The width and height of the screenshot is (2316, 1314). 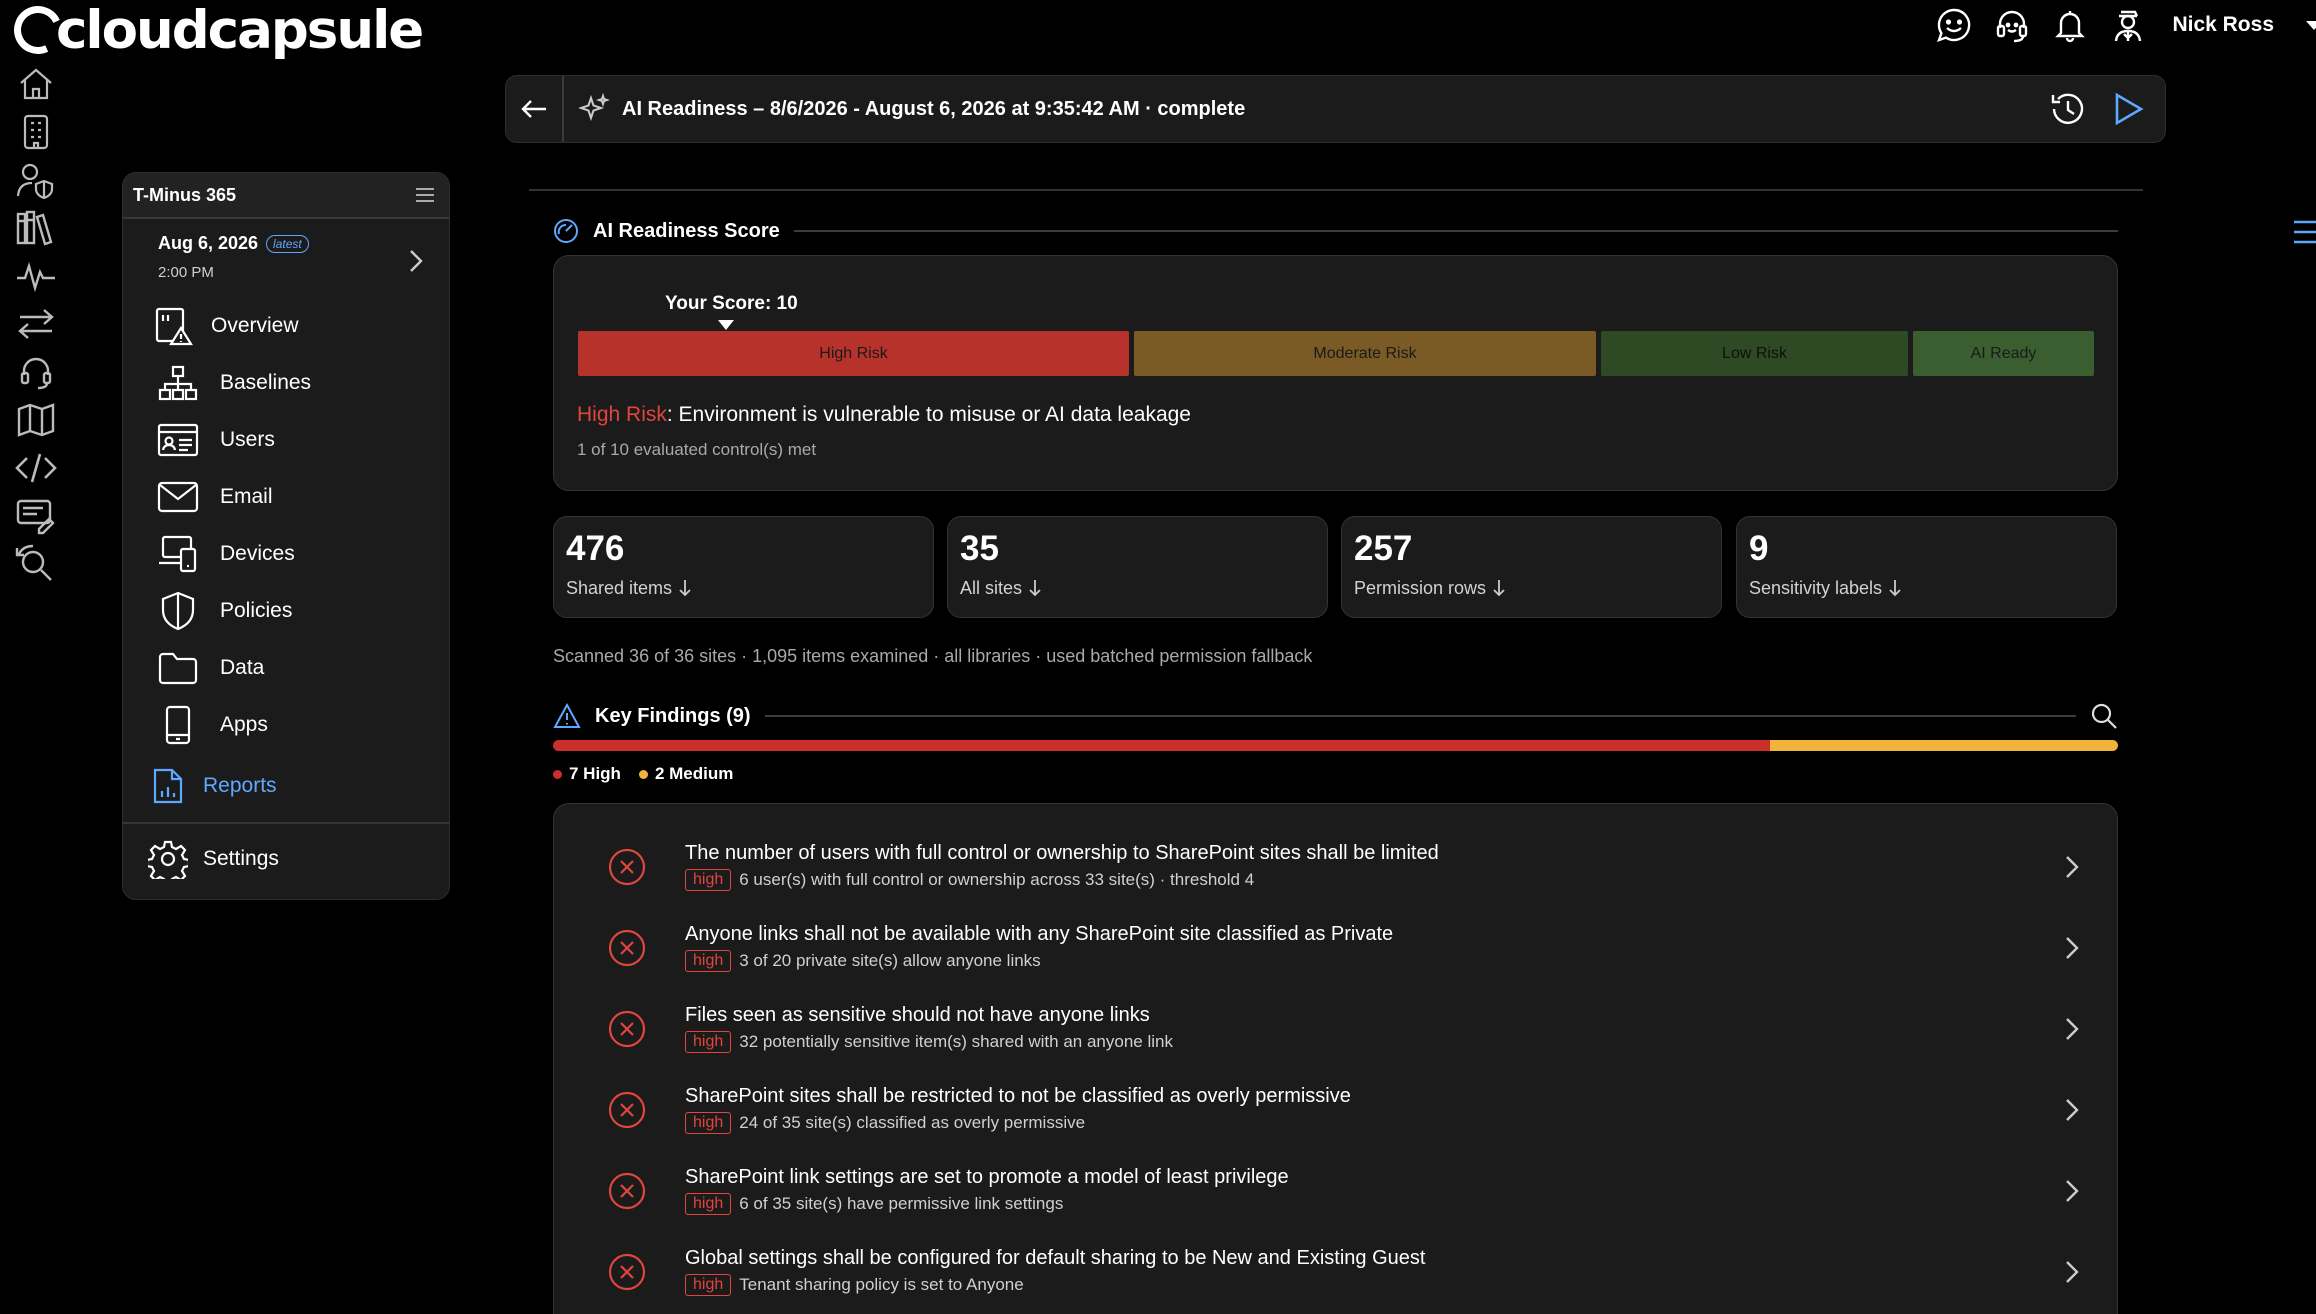 What do you see at coordinates (242, 667) in the screenshot?
I see `menu-item-label: Data` at bounding box center [242, 667].